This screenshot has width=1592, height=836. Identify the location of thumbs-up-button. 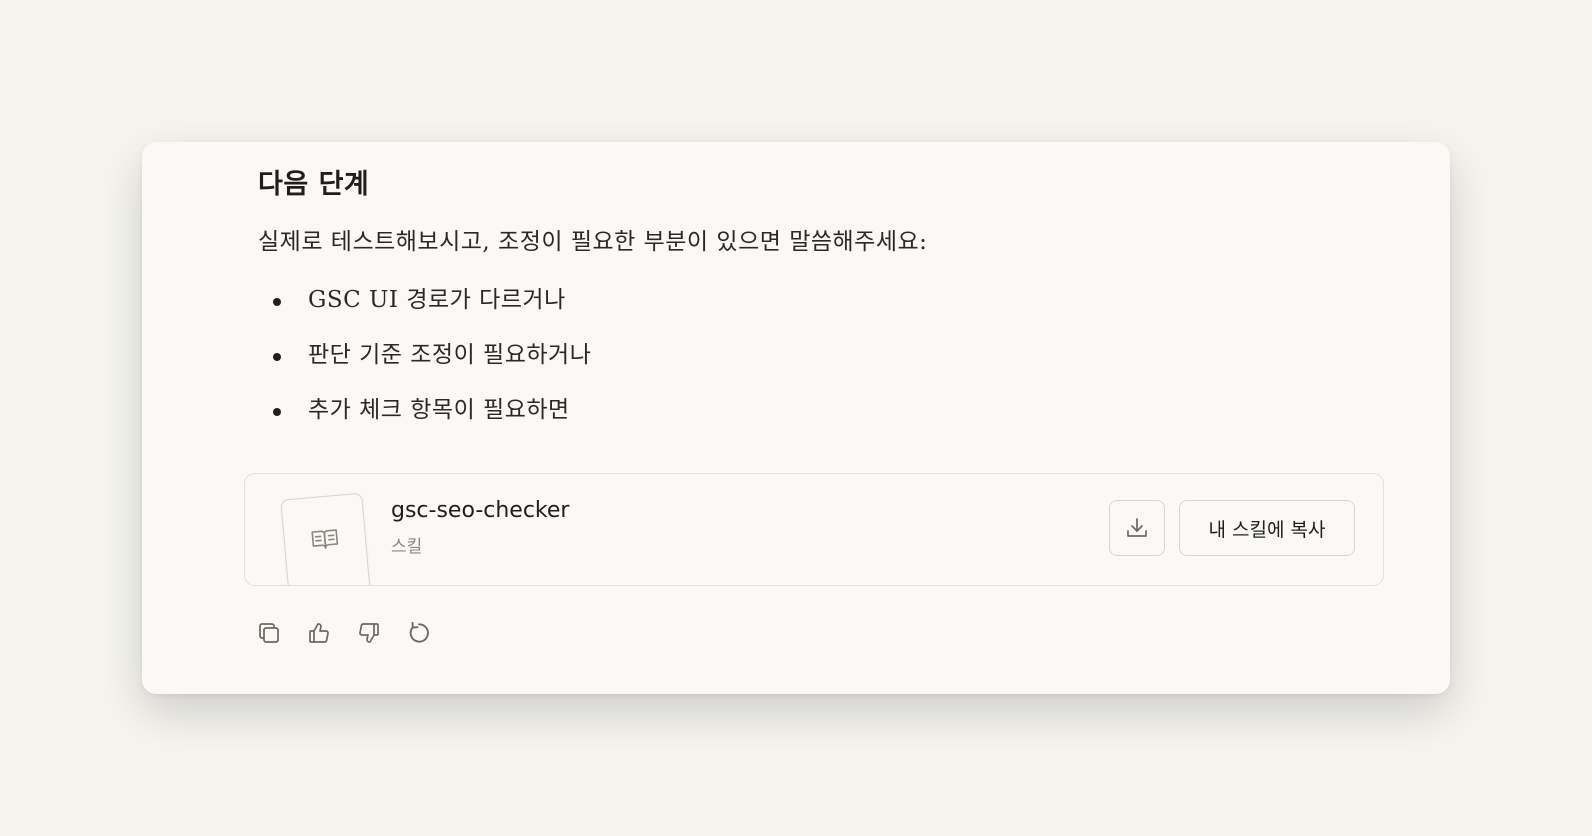
(319, 633).